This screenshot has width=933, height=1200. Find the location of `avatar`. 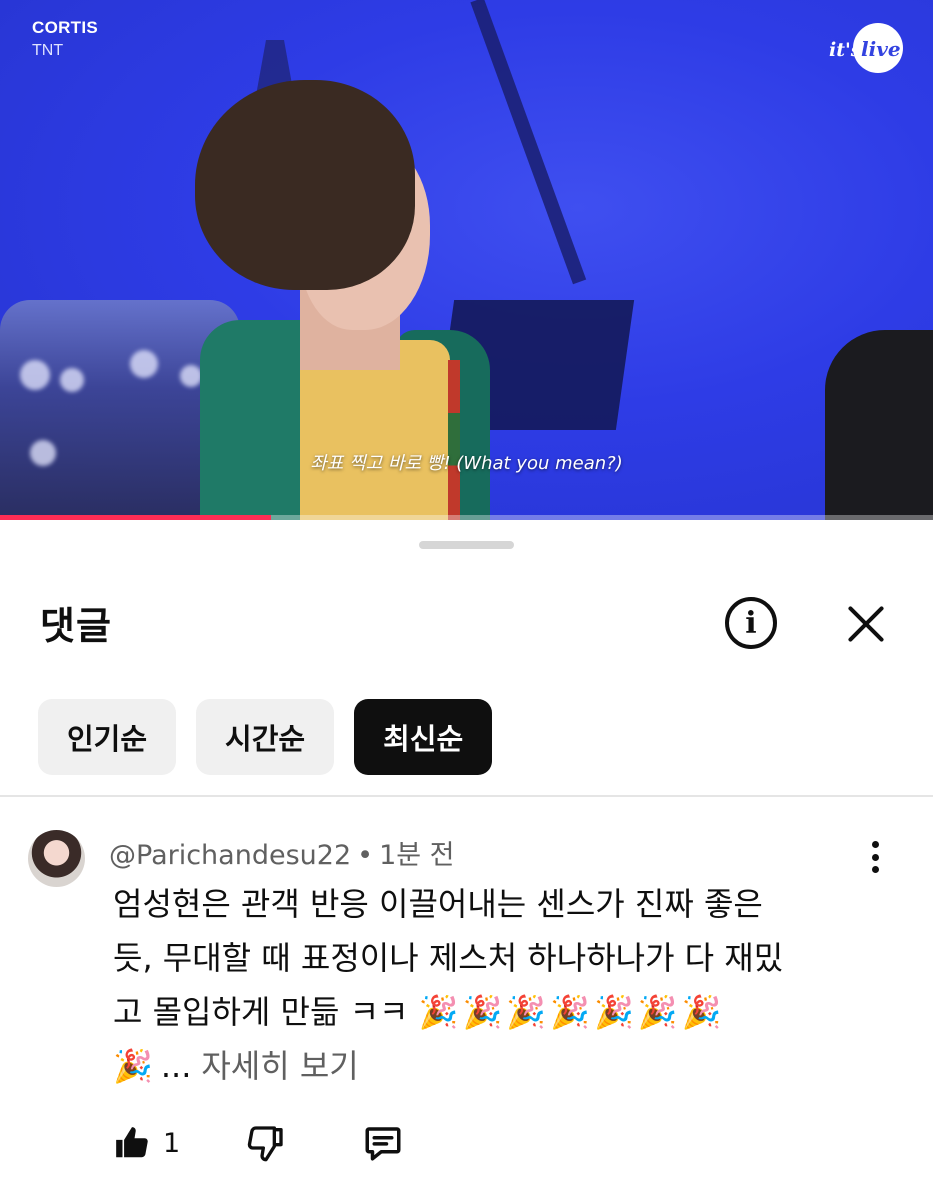

avatar is located at coordinates (56, 858).